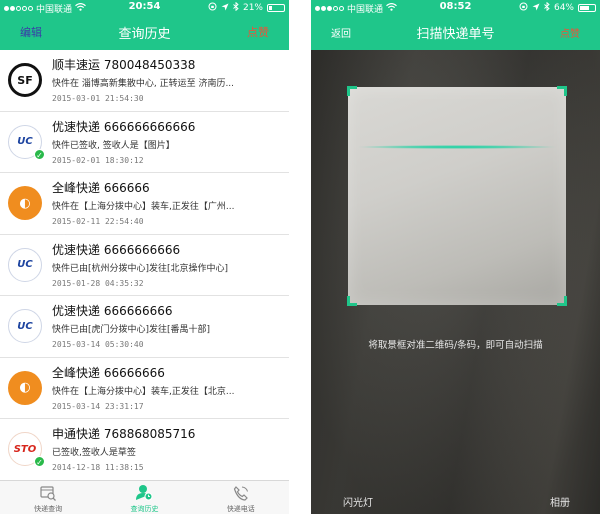 The image size is (600, 514). Describe the element at coordinates (98, 283) in the screenshot. I see `tracking-time: 2015-01-28 04:35:32` at that location.